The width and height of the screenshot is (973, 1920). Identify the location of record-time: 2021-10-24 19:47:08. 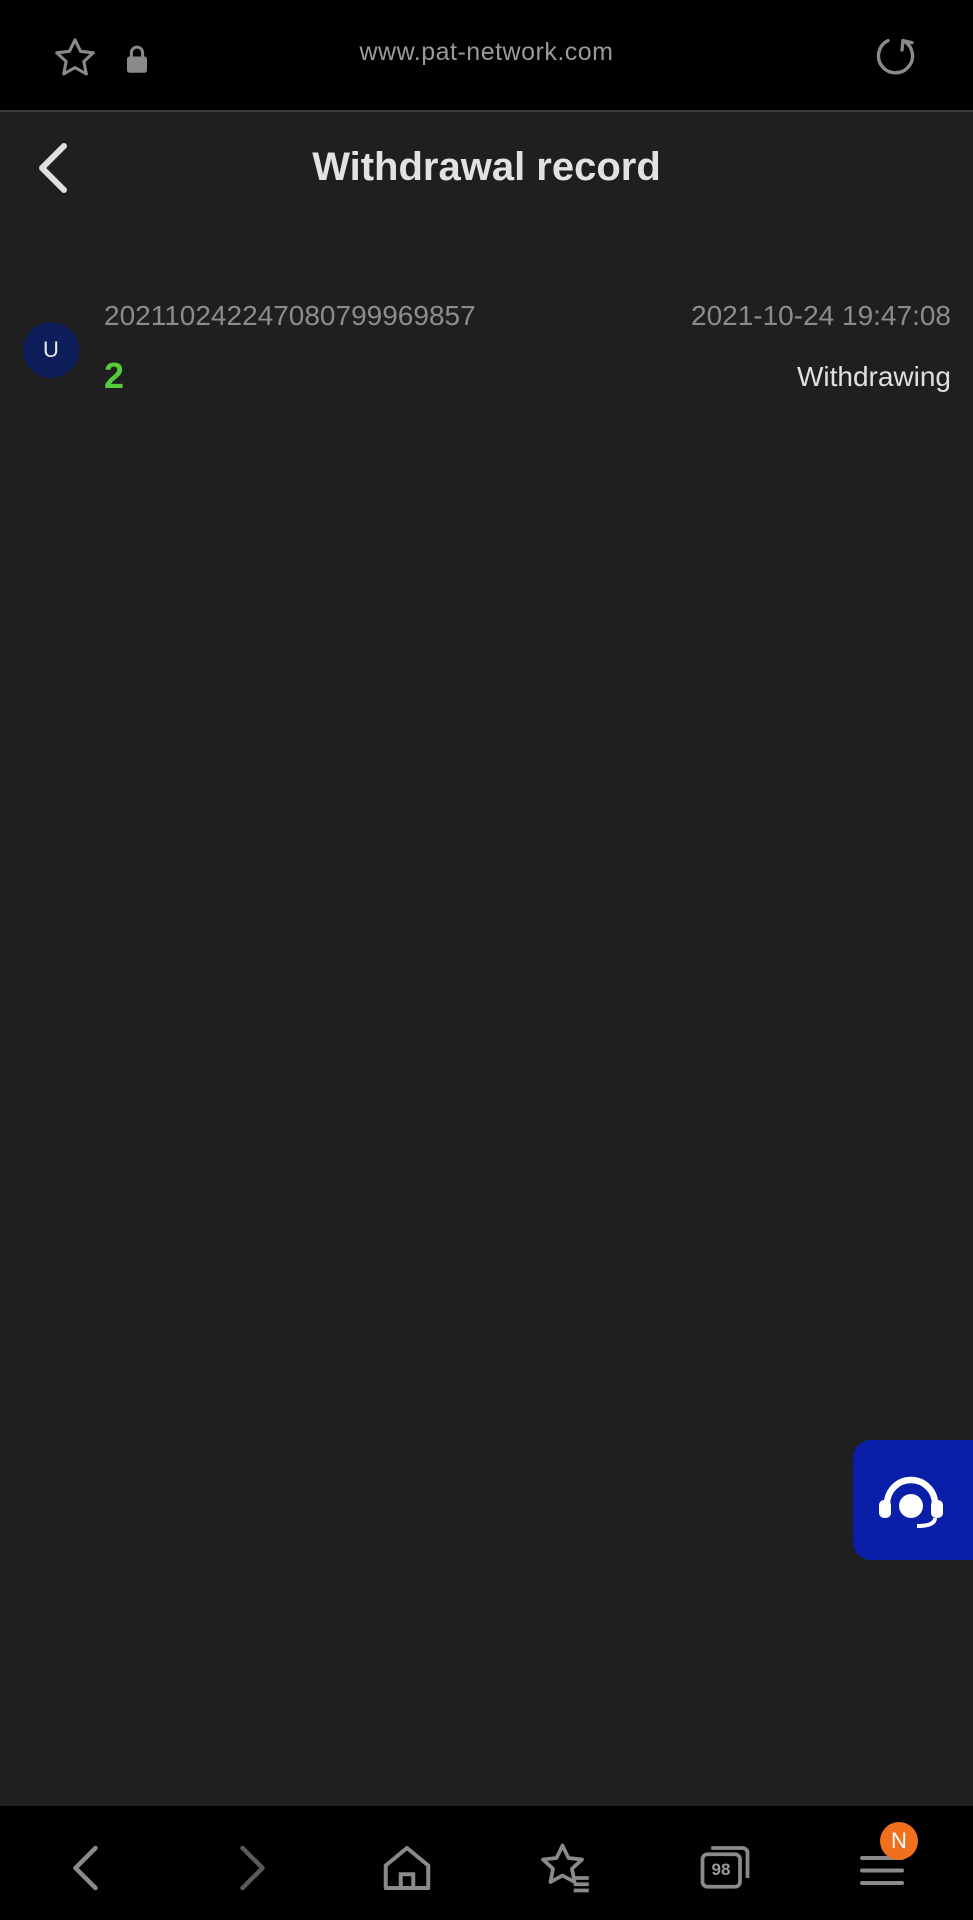
(821, 315).